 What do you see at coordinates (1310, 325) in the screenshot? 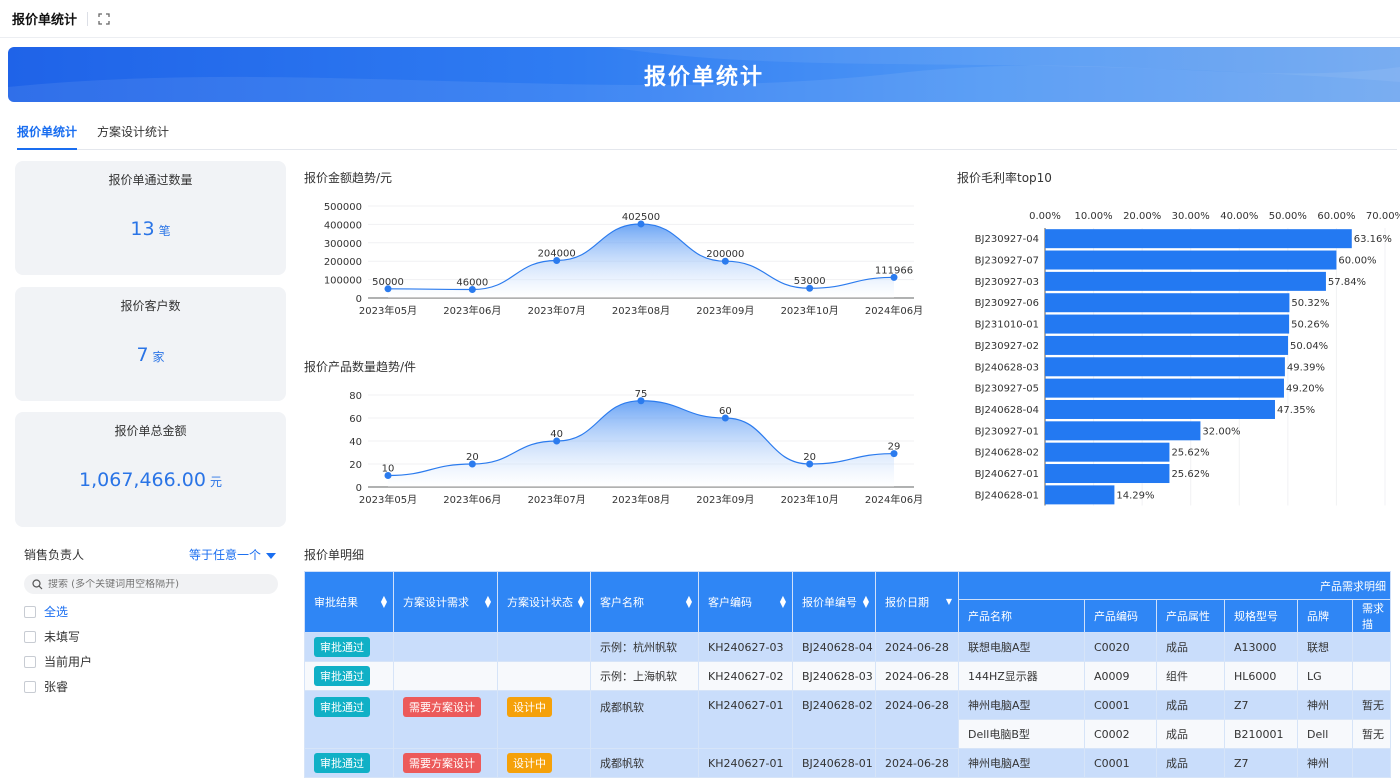
I see `data-label: 50.26%` at bounding box center [1310, 325].